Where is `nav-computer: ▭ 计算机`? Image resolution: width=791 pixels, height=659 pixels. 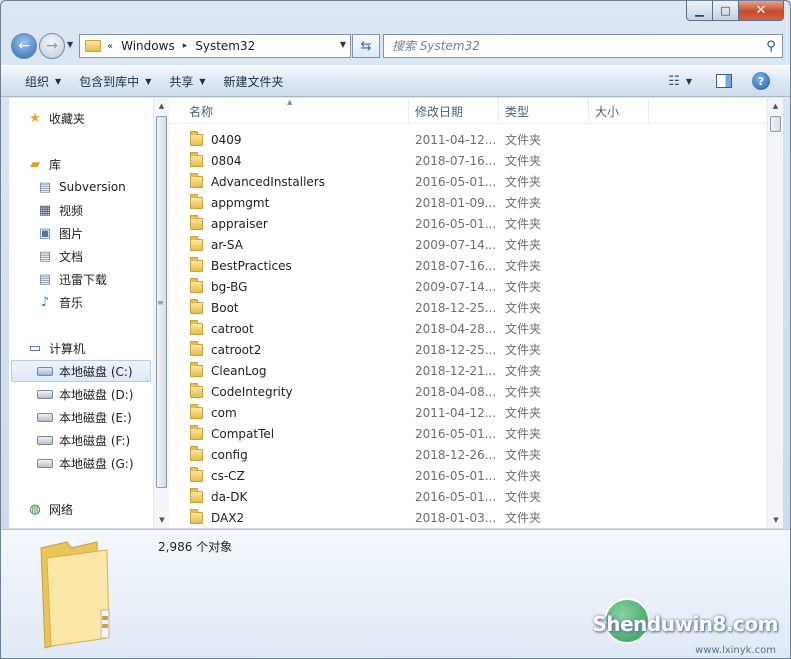 nav-computer: ▭ 计算机 is located at coordinates (87, 348).